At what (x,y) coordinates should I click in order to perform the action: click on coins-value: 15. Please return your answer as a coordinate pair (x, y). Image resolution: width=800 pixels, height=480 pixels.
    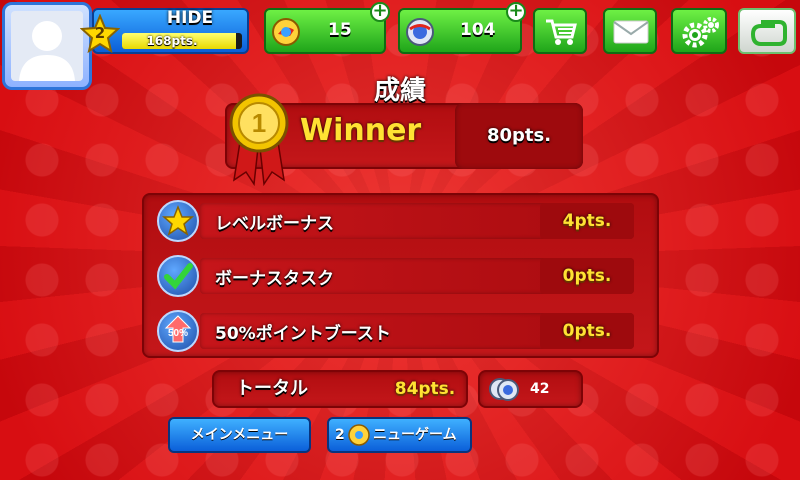
    Looking at the image, I should click on (340, 30).